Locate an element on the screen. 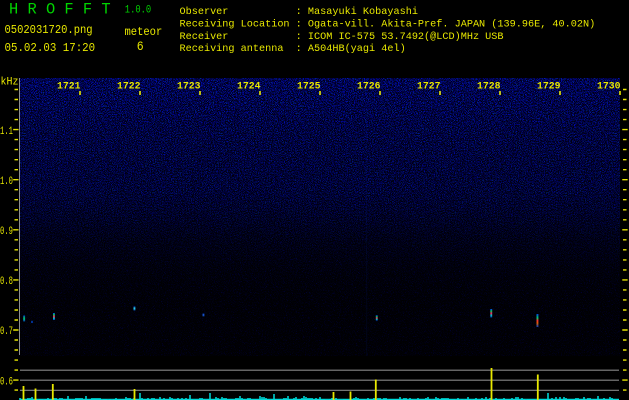 This screenshot has width=629, height=400. svg-text: 0.6 is located at coordinates (6, 381).